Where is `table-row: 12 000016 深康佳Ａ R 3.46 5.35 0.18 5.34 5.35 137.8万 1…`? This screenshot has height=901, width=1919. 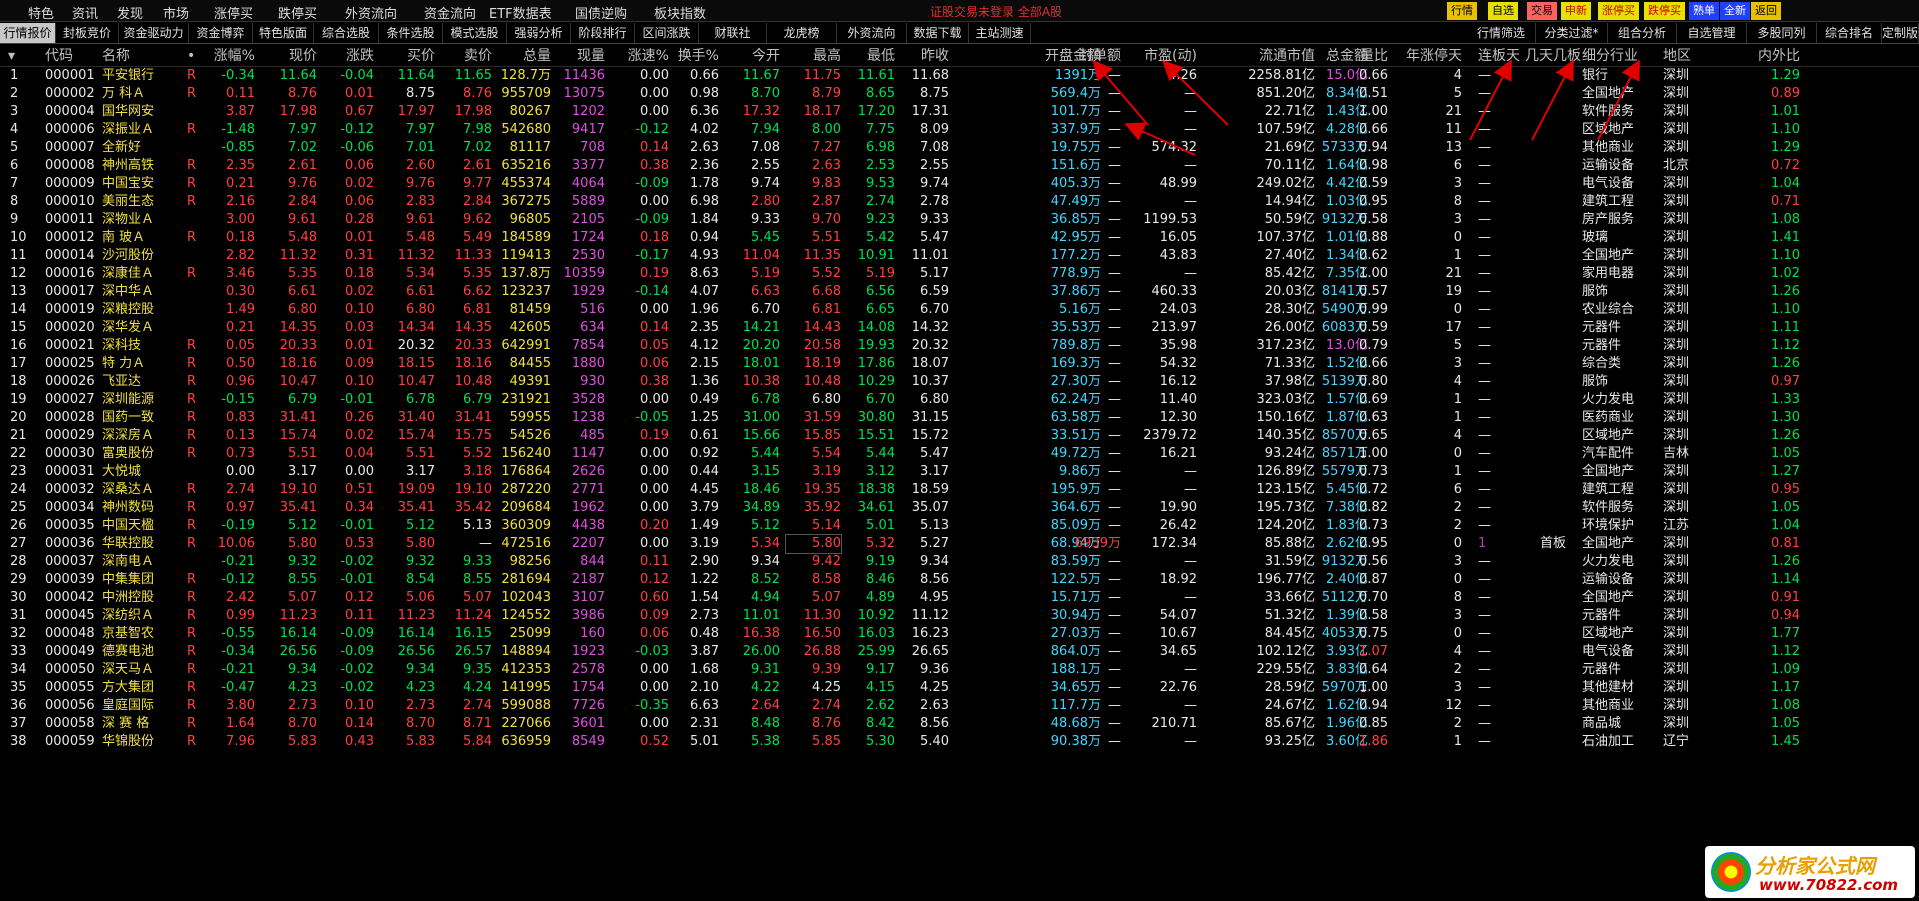 table-row: 12 000016 深康佳Ａ R 3.46 5.35 0.18 5.34 5.35 137.8万 1… is located at coordinates (959, 274).